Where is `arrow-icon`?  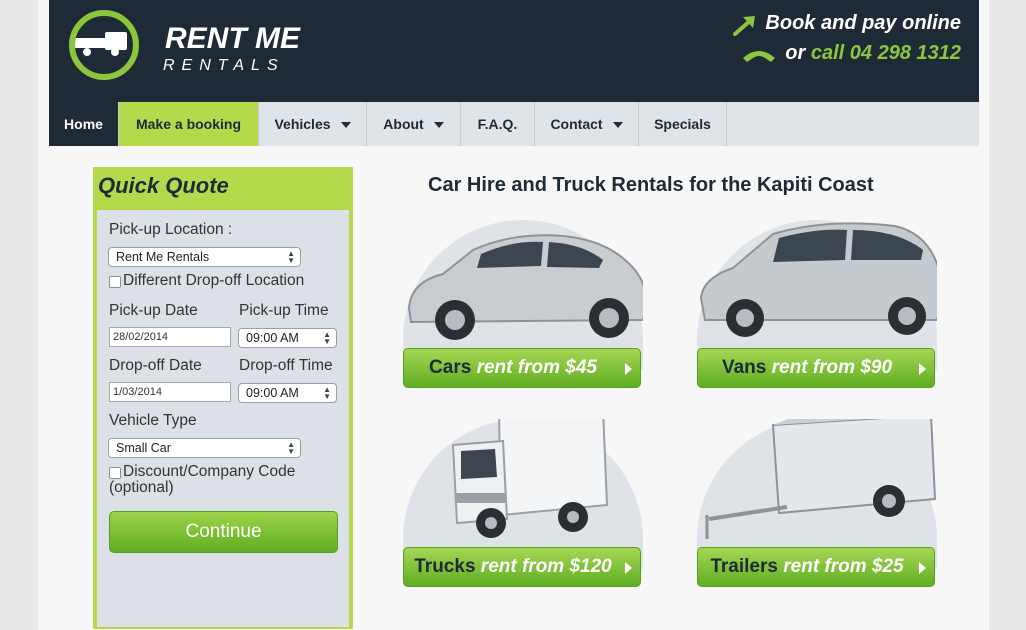 arrow-icon is located at coordinates (744, 26).